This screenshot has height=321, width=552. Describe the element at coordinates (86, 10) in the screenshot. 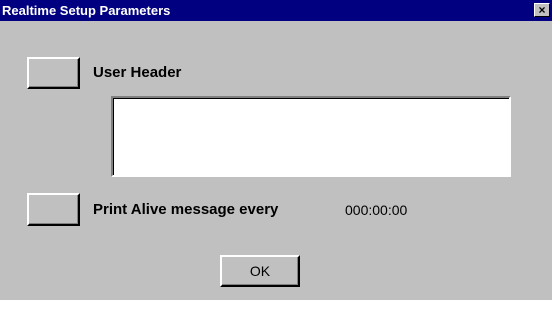

I see `window-title: Realtime Setup Parameters` at that location.